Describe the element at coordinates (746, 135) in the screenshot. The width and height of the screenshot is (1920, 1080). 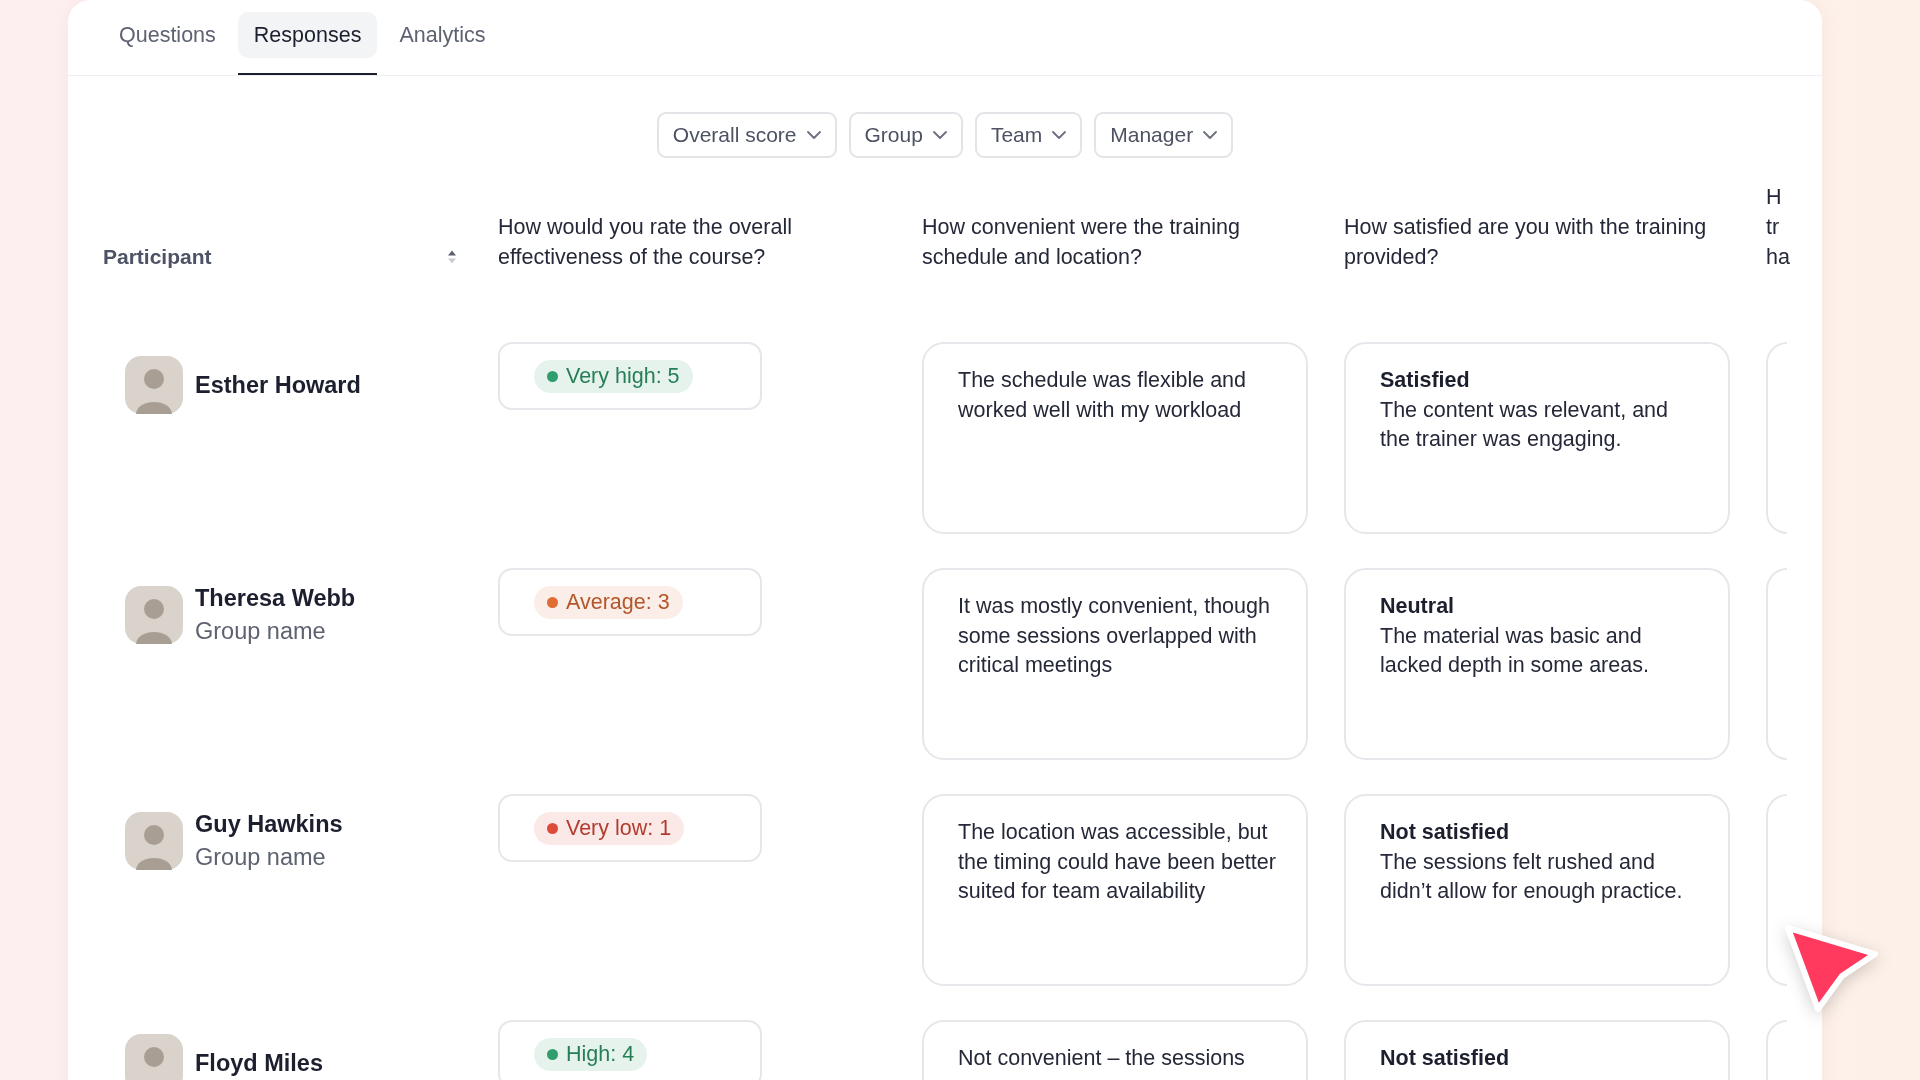
I see `filter-dropdown: Overall score` at that location.